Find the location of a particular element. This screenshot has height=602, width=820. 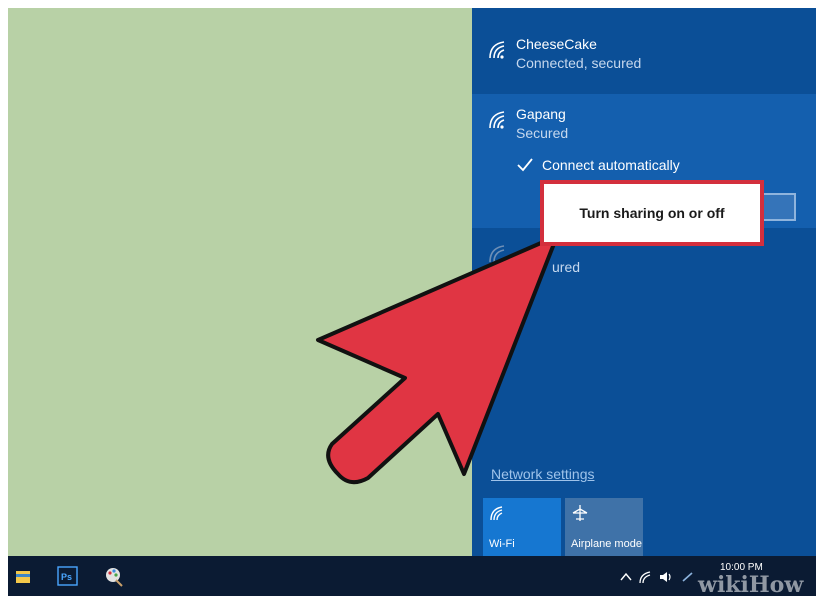

network-status: Secured is located at coordinates (542, 133).